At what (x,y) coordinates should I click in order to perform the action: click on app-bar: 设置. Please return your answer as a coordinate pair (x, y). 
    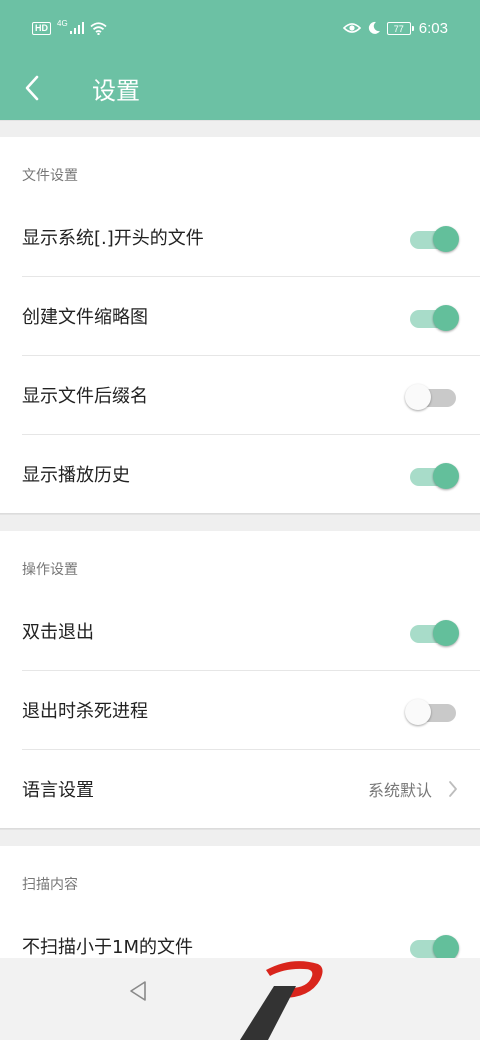
    Looking at the image, I should click on (240, 88).